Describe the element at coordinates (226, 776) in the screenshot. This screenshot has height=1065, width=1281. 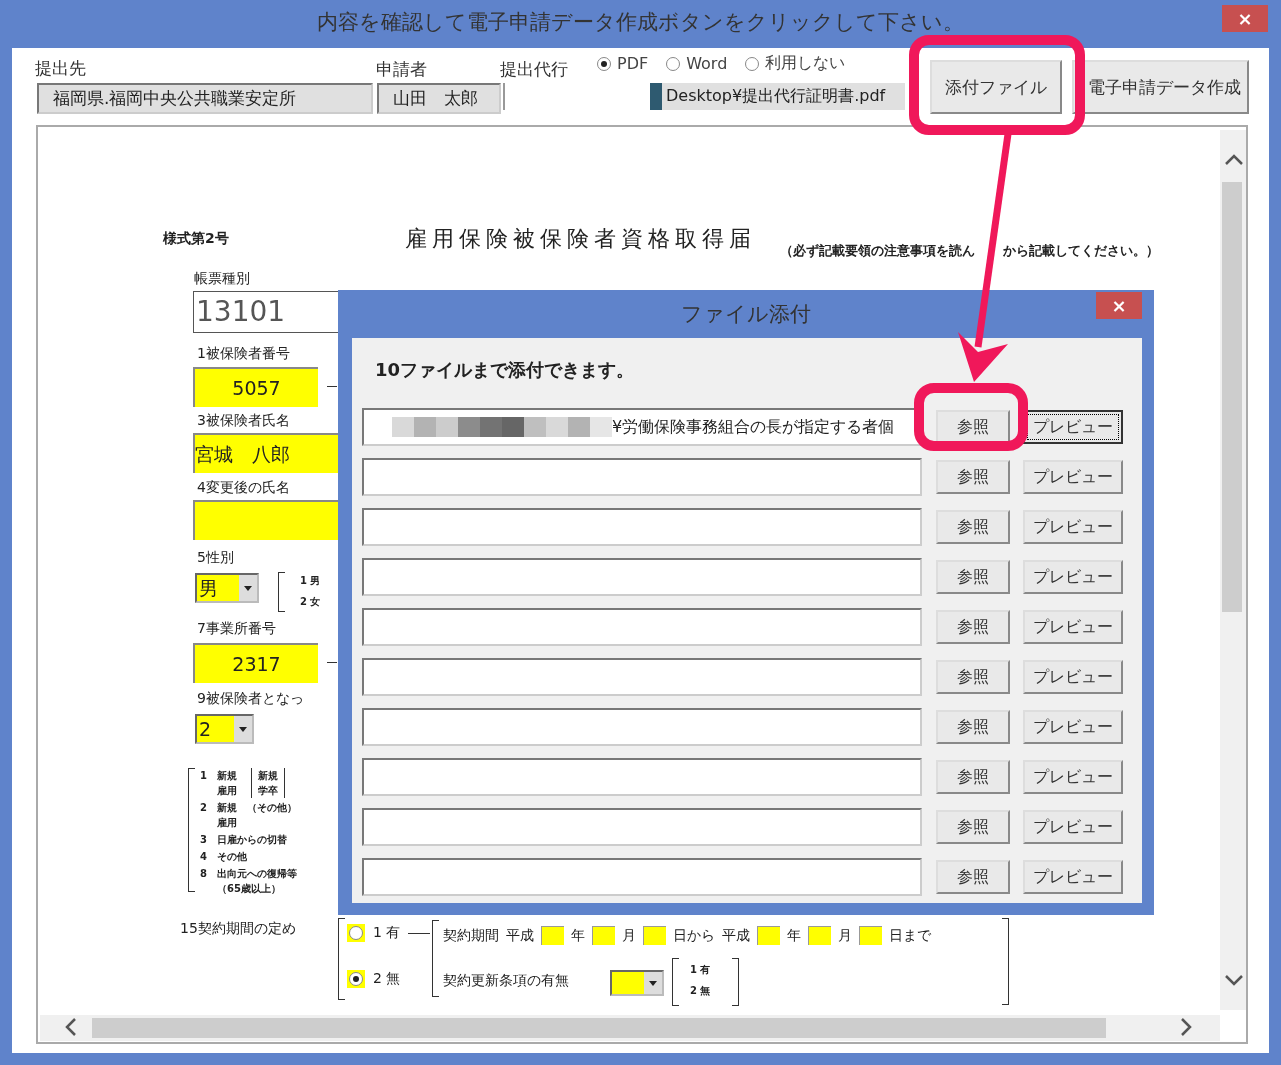
I see `legend-item: 新規` at that location.